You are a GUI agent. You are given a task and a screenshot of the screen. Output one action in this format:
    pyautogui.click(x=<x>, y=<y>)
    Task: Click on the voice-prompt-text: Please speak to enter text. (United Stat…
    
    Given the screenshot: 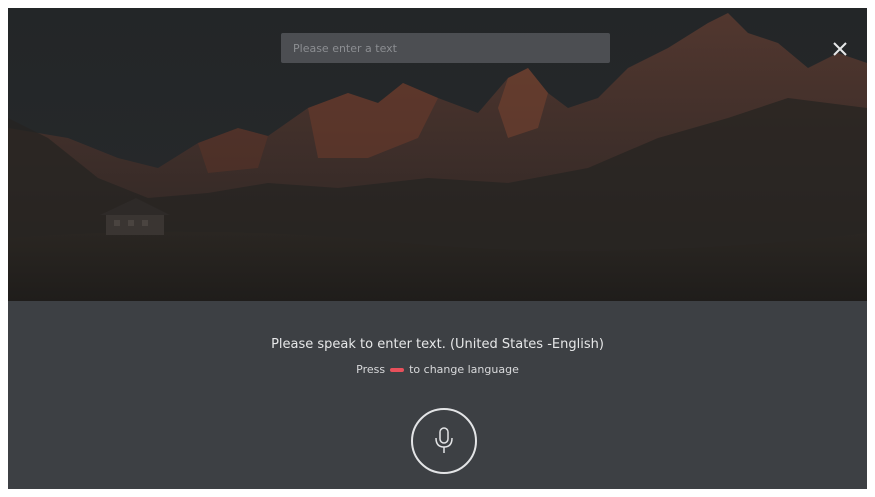 What is the action you would take?
    pyautogui.click(x=437, y=344)
    